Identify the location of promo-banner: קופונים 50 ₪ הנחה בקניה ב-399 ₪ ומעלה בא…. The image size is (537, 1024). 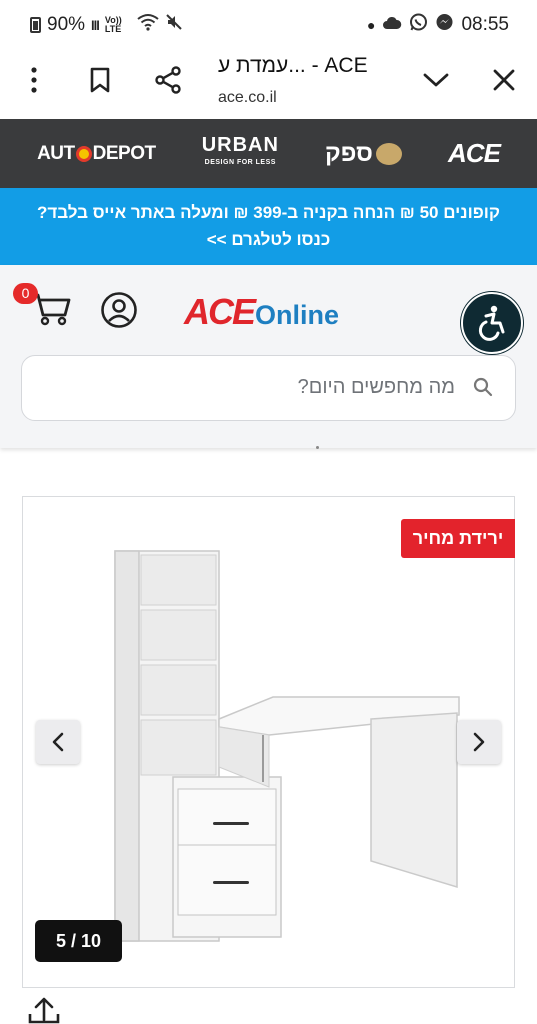
(268, 226).